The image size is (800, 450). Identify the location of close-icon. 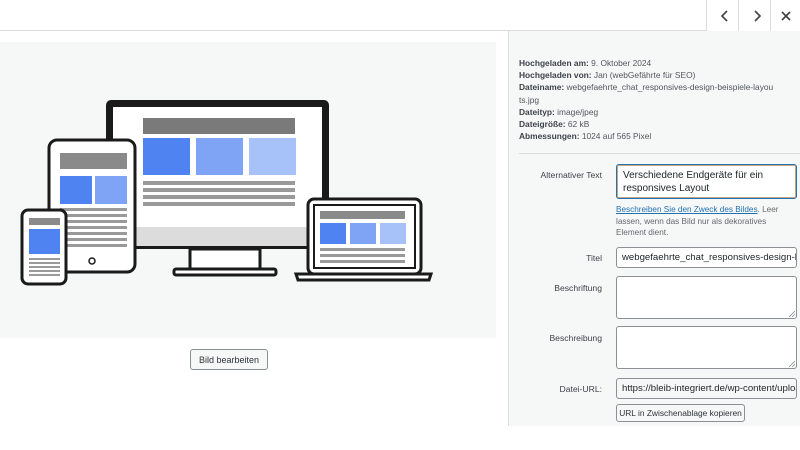
(785, 15).